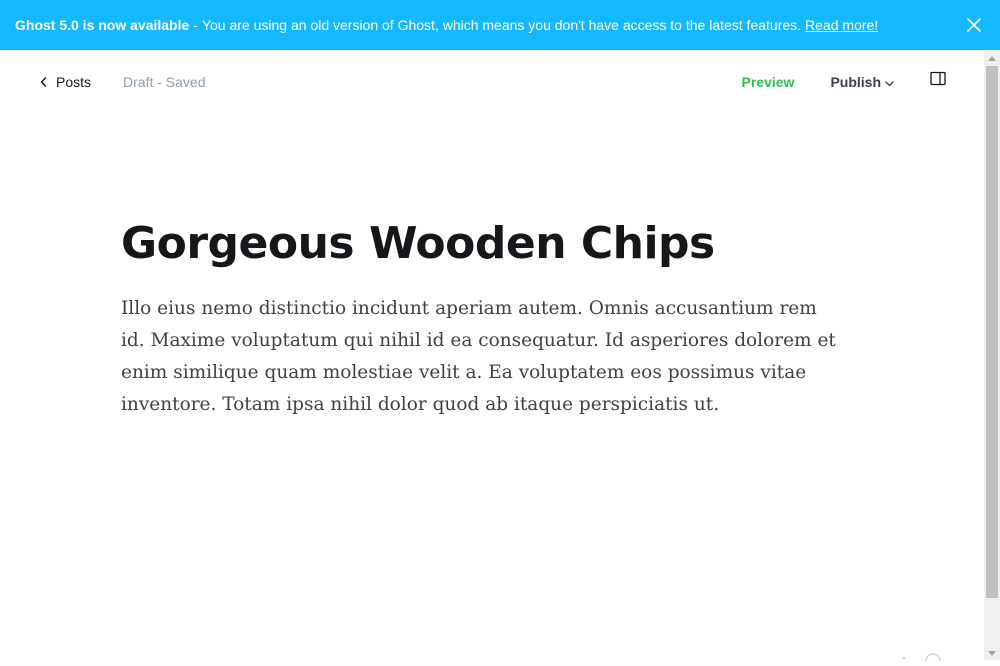 This screenshot has height=666, width=1000. I want to click on corner-icons, so click(922, 657).